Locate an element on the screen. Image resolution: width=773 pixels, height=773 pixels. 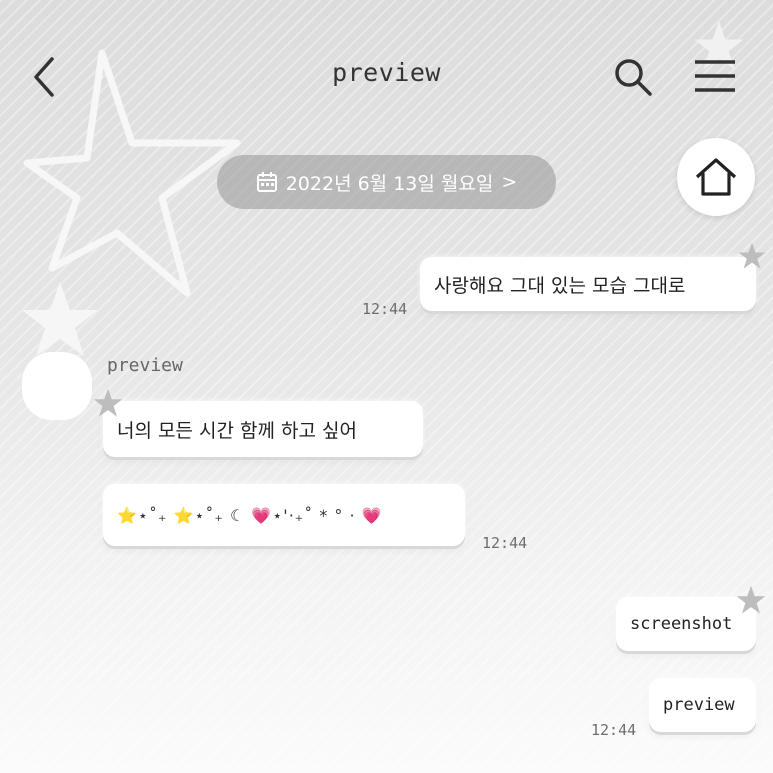
star-decoration is located at coordinates (60, 320).